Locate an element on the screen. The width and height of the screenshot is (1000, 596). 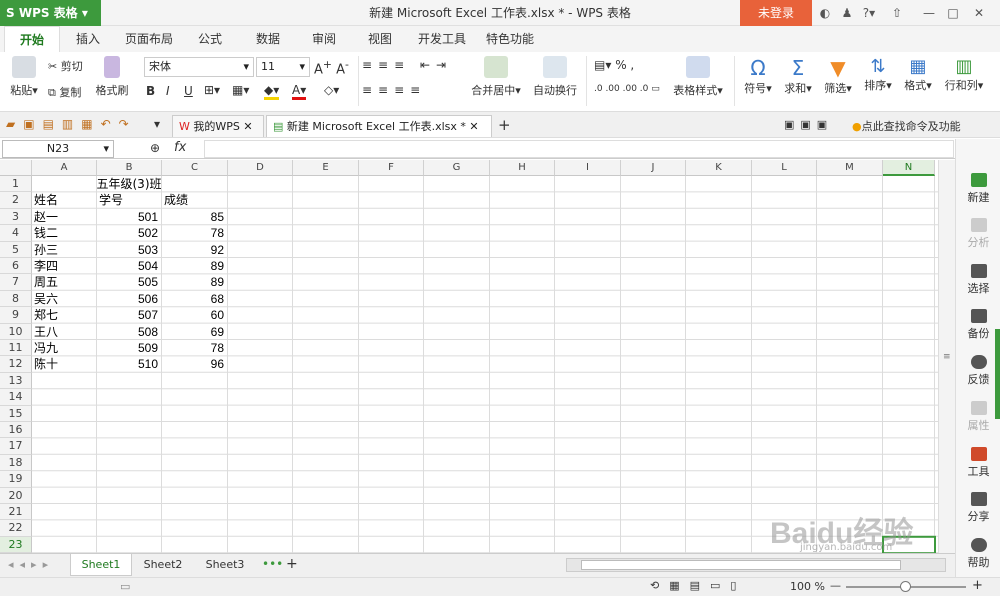
row-header-10: 10 is located at coordinates (16, 331).